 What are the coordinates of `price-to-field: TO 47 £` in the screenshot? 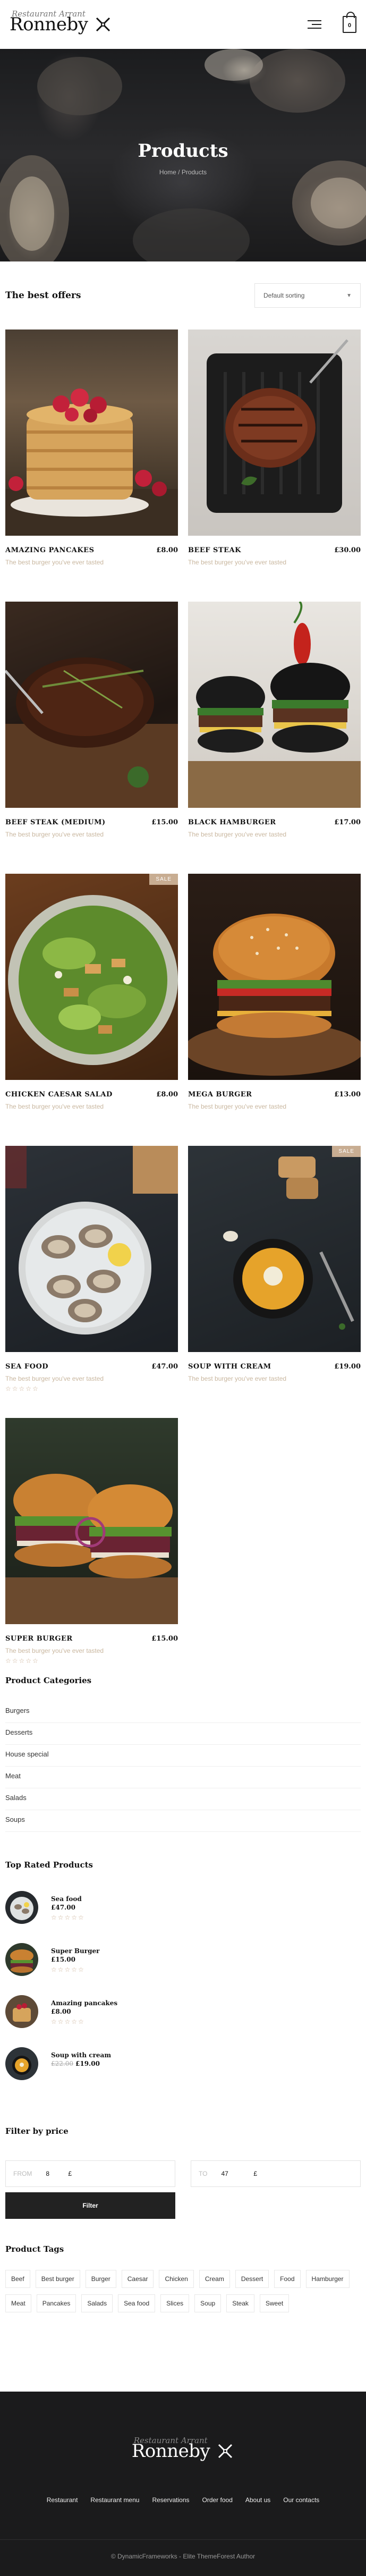 It's located at (276, 2173).